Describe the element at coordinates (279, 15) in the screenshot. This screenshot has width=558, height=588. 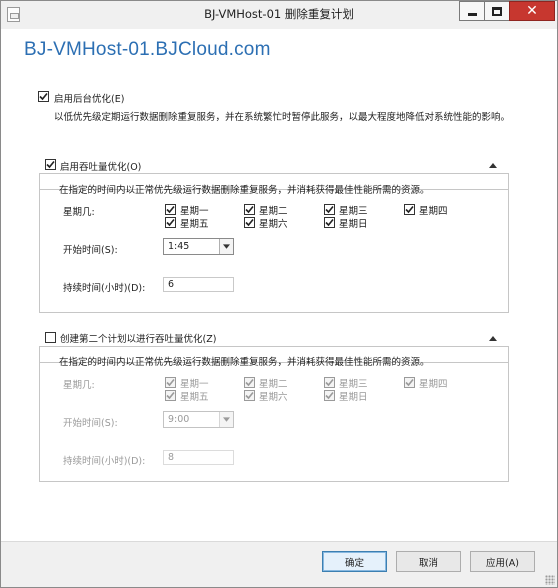
I see `title-bar: BJ-VMHost-01 删除重复计划 ✕` at that location.